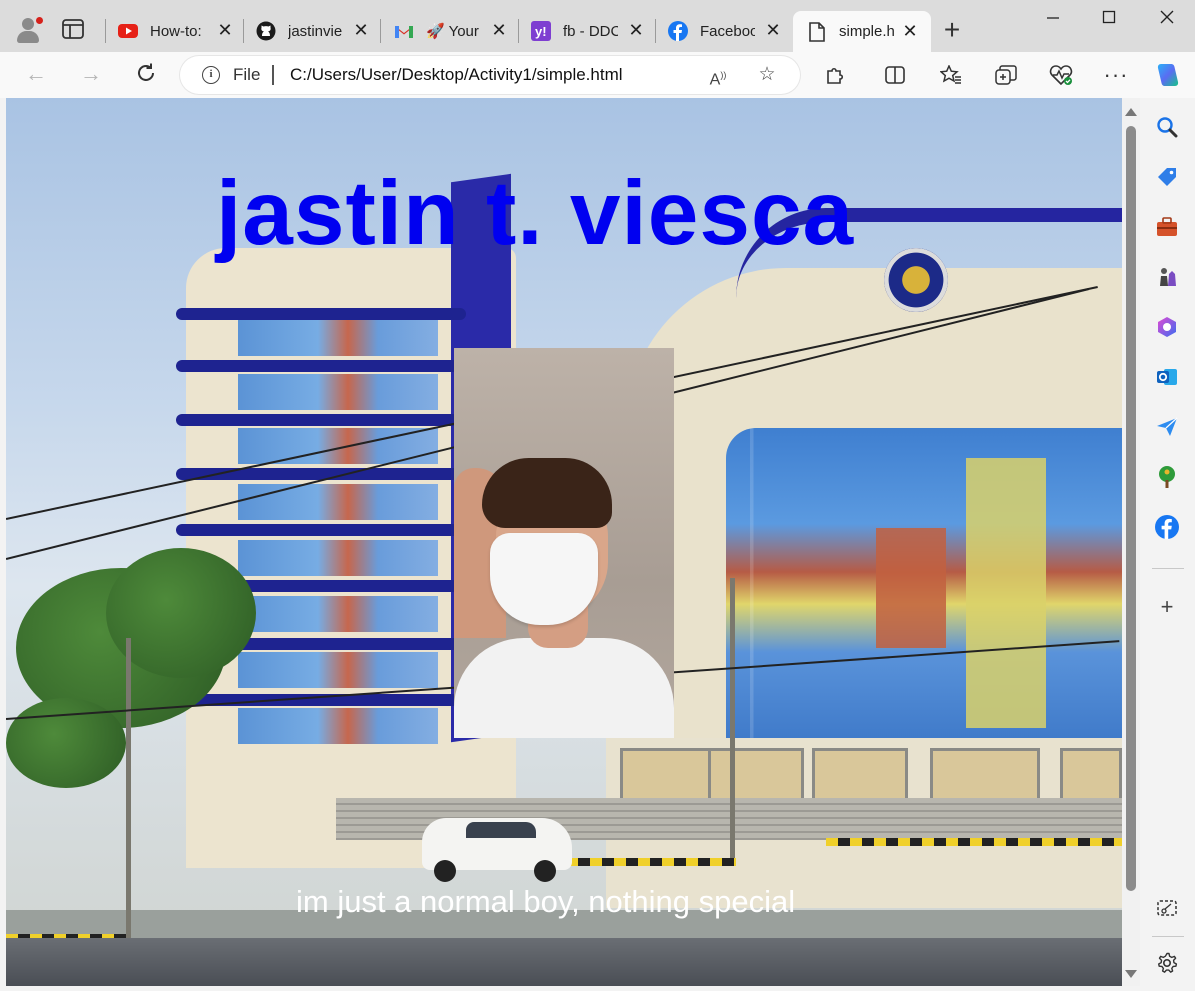 The width and height of the screenshot is (1195, 991). Describe the element at coordinates (36, 75) in the screenshot. I see `back-arrow-icon: ←` at that location.